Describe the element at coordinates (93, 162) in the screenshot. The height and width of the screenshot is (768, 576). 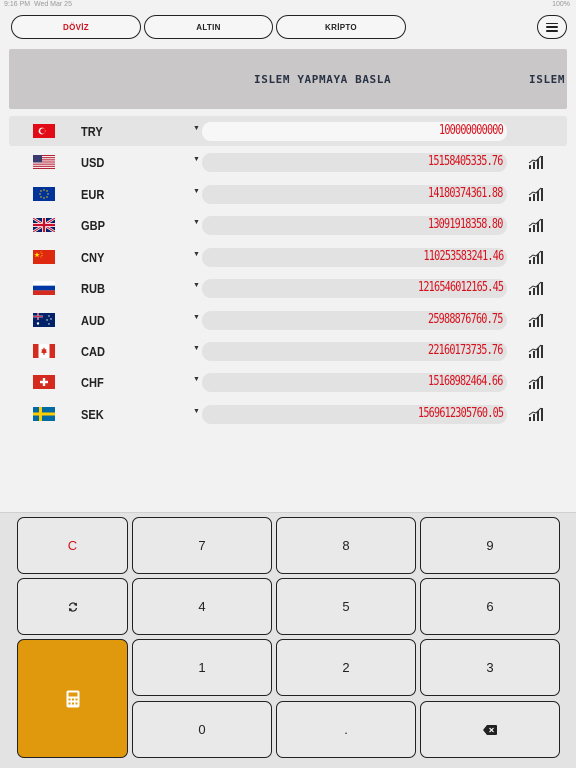
I see `currency-code: USD` at that location.